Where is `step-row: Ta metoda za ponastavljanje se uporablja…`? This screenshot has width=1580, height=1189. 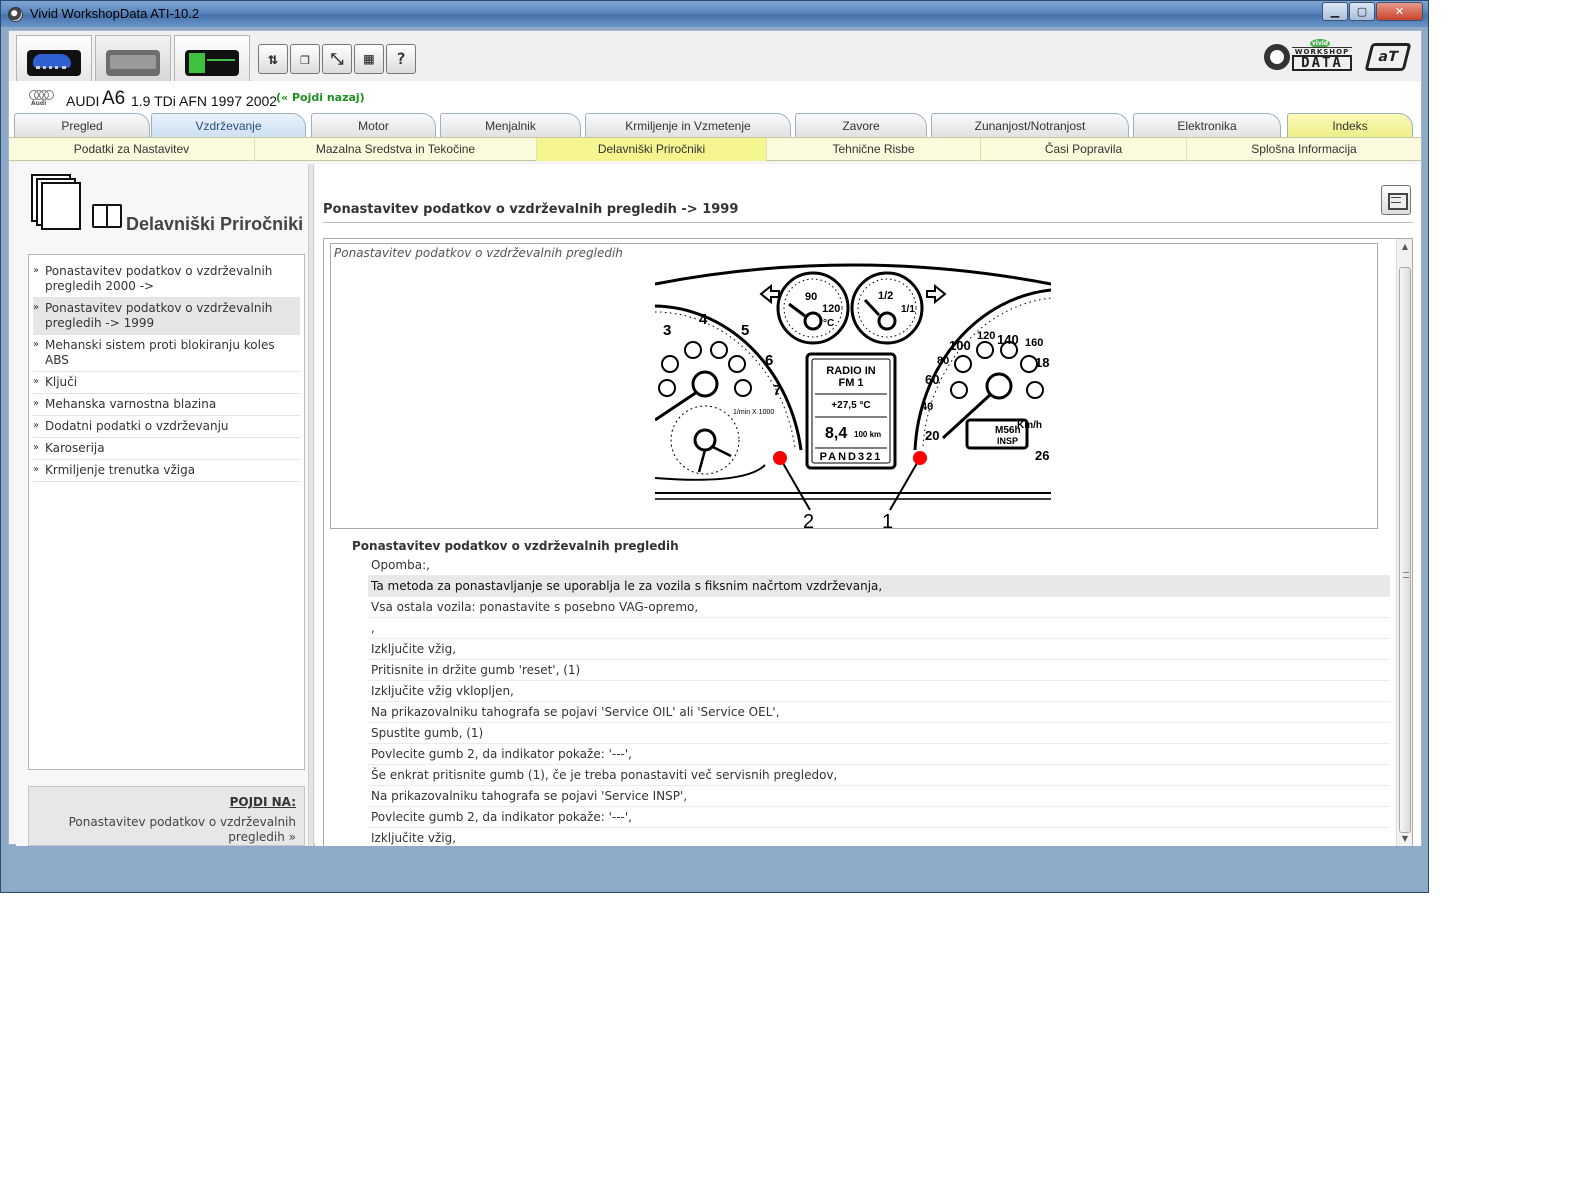 step-row: Ta metoda za ponastavljanje se uporablja… is located at coordinates (879, 586).